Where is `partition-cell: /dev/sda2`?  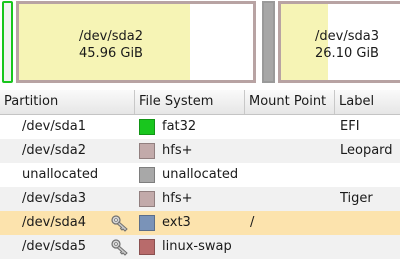 partition-cell: /dev/sda2 is located at coordinates (54, 150).